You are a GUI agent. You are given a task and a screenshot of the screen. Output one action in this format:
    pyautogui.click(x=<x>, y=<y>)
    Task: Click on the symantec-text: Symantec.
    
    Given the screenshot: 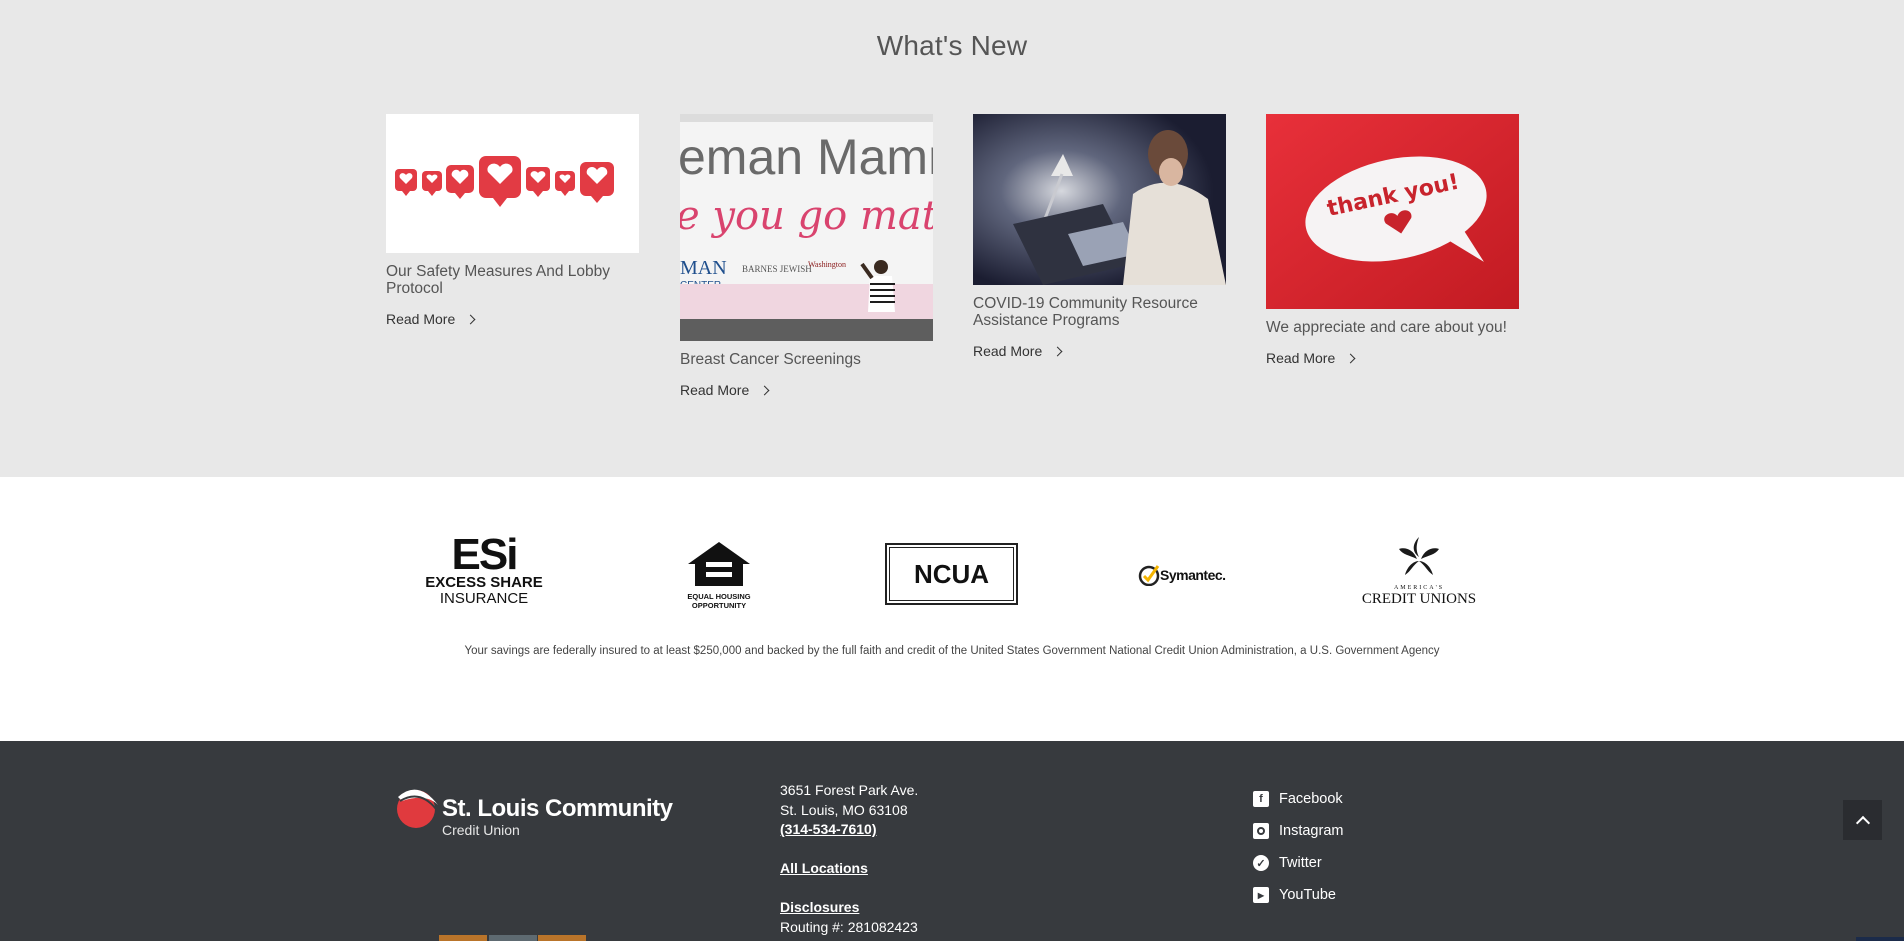 What is the action you would take?
    pyautogui.click(x=1193, y=575)
    